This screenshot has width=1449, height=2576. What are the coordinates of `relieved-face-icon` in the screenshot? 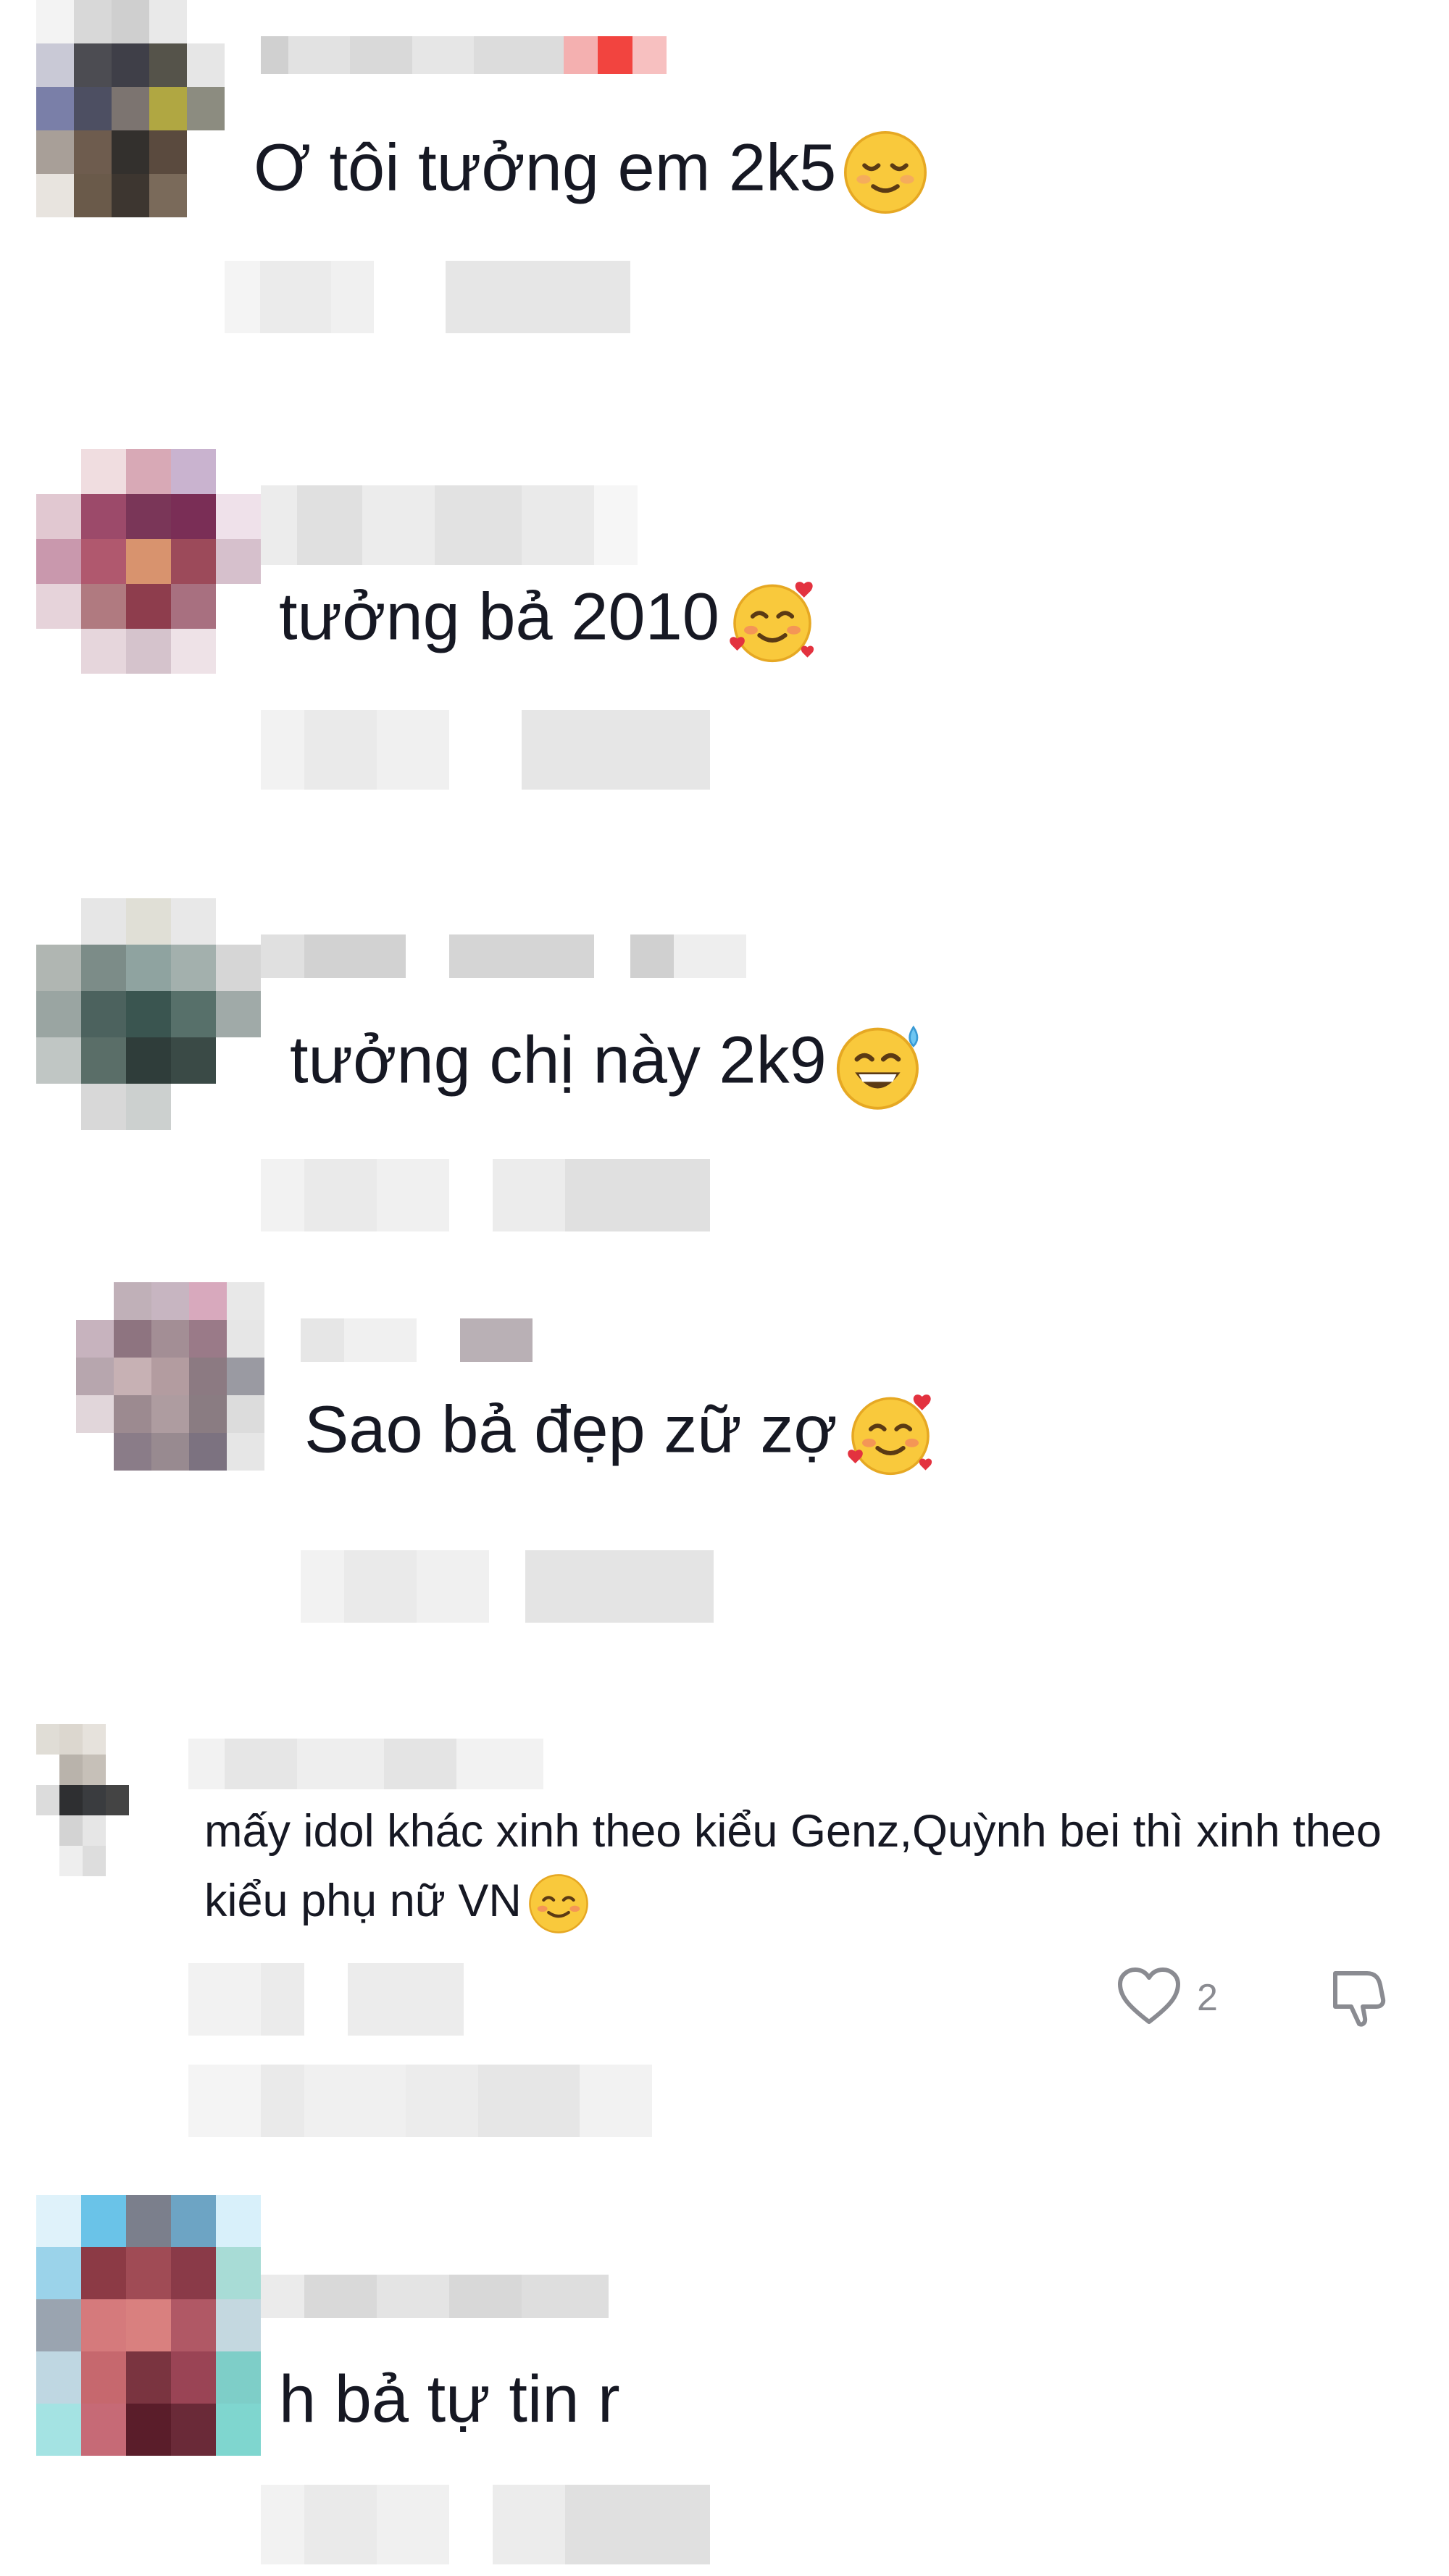 It's located at (885, 172).